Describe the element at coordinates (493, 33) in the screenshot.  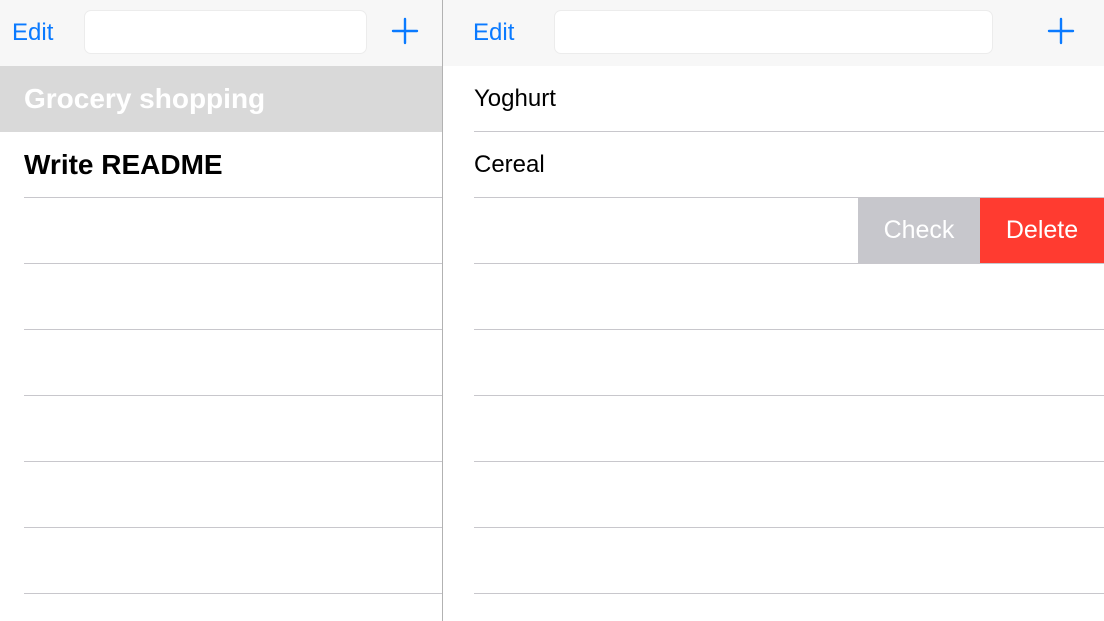
I see `items-edit-button: Edit` at that location.